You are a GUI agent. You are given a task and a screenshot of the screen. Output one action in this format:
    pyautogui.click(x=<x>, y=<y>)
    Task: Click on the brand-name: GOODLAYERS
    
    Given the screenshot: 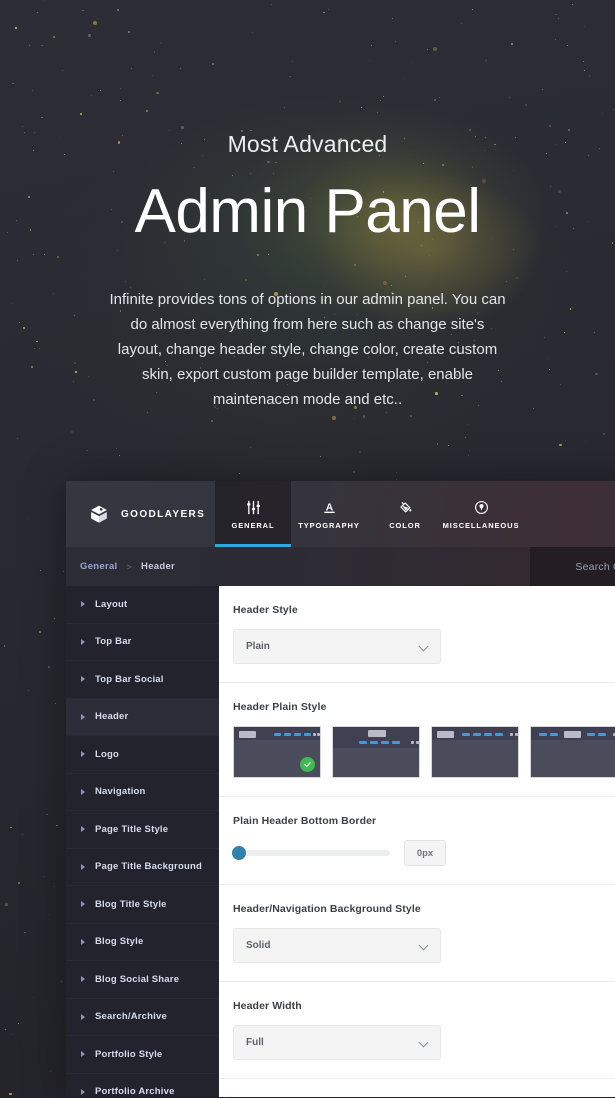 What is the action you would take?
    pyautogui.click(x=163, y=514)
    